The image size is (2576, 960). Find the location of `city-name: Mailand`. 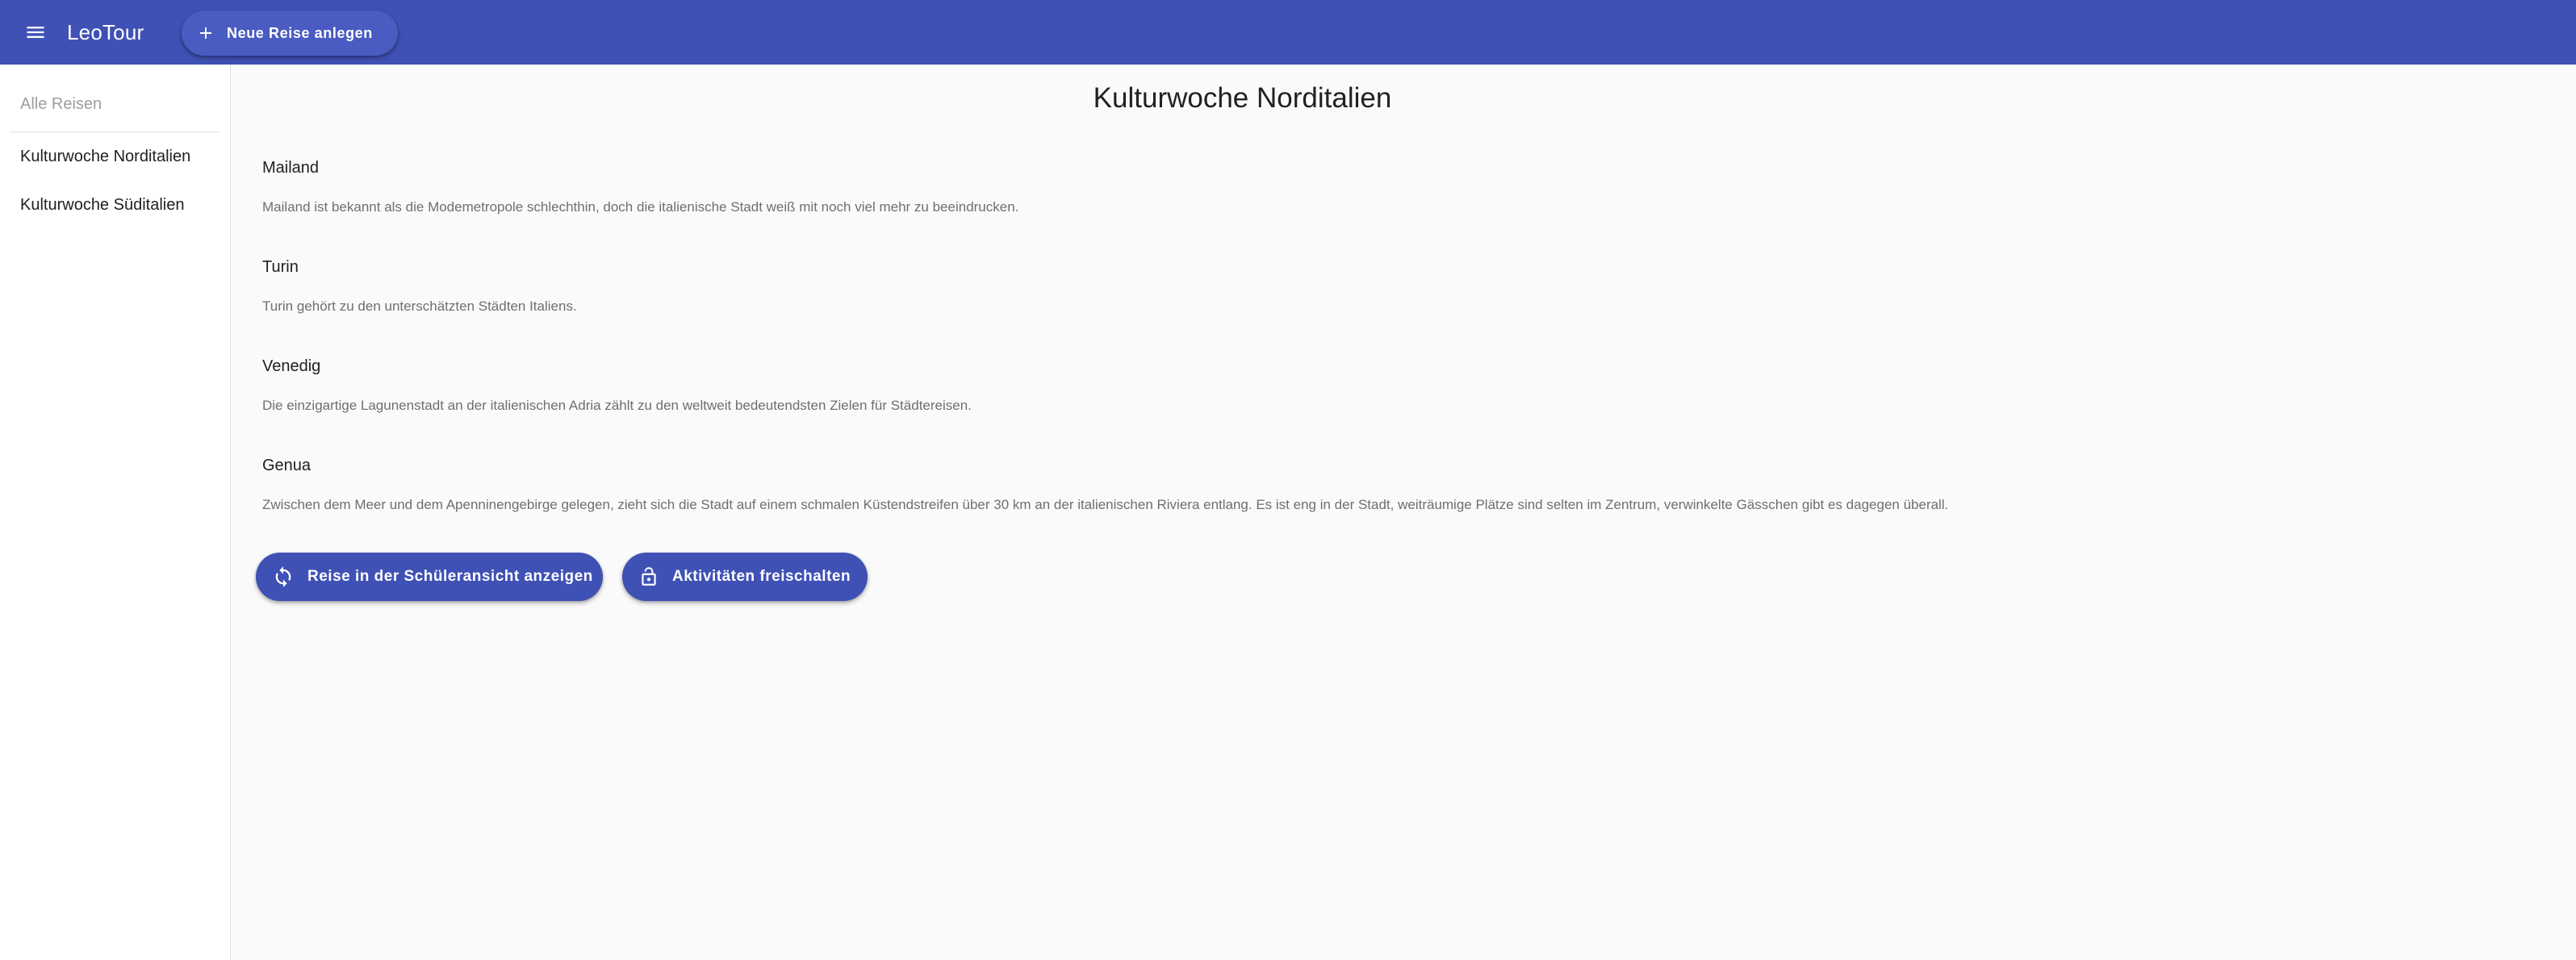

city-name: Mailand is located at coordinates (291, 168).